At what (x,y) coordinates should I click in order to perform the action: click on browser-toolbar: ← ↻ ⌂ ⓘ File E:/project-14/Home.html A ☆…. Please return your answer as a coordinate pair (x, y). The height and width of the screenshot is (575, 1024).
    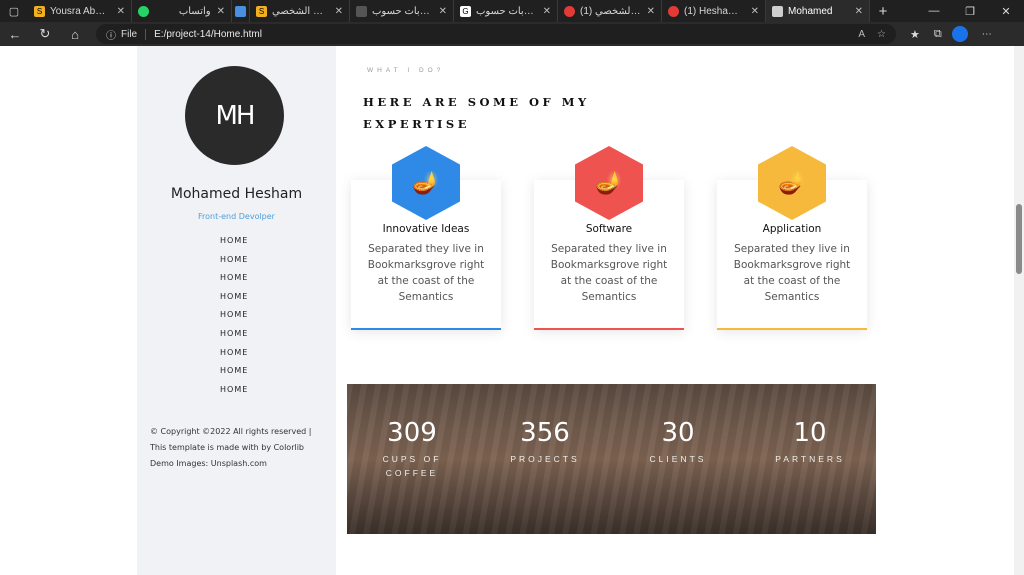
    Looking at the image, I should click on (512, 34).